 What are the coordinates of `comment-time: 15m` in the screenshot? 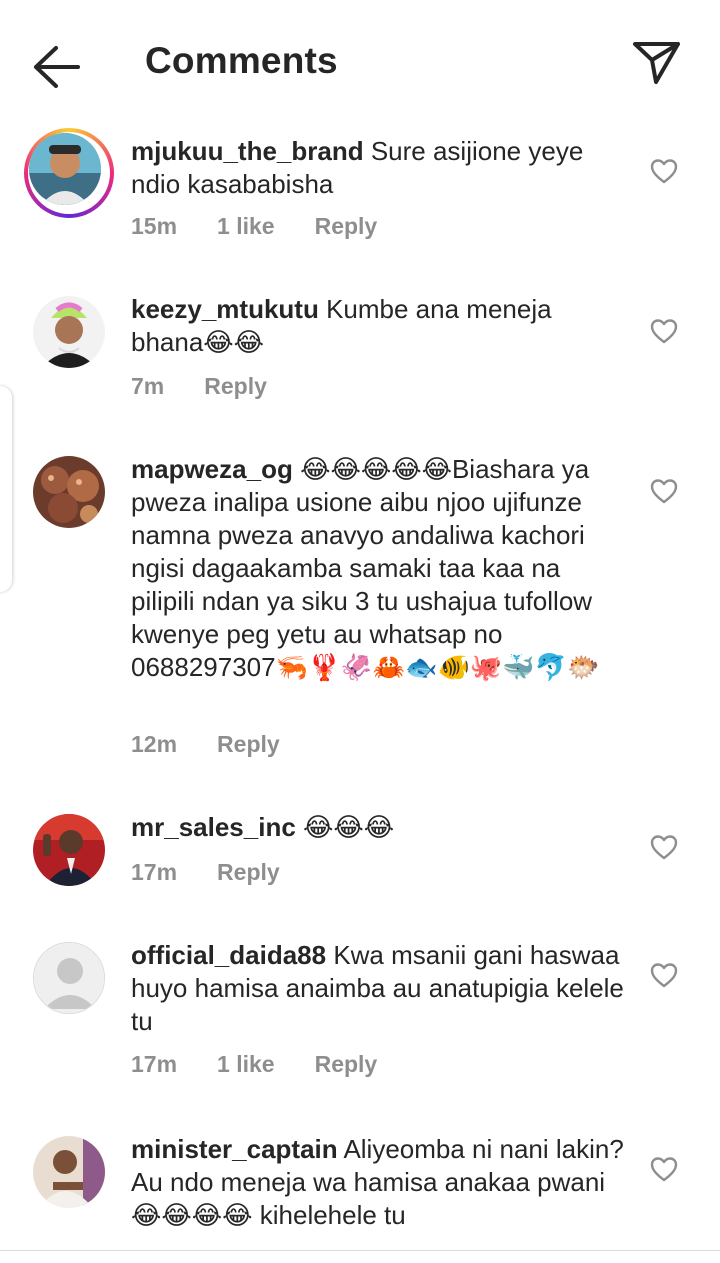 It's located at (154, 226).